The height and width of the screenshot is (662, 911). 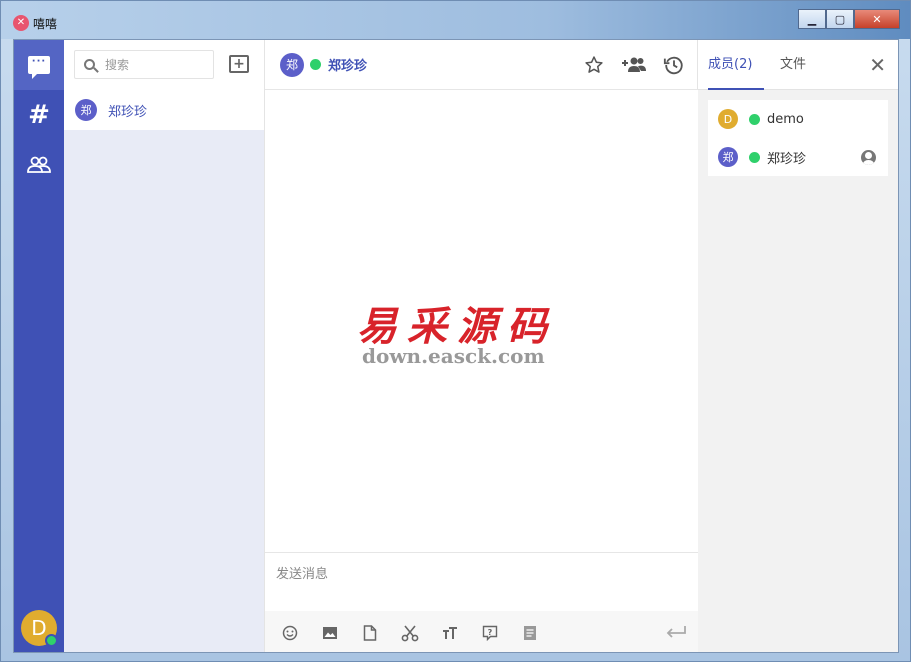 I want to click on rail-item-chats: ···, so click(x=39, y=65).